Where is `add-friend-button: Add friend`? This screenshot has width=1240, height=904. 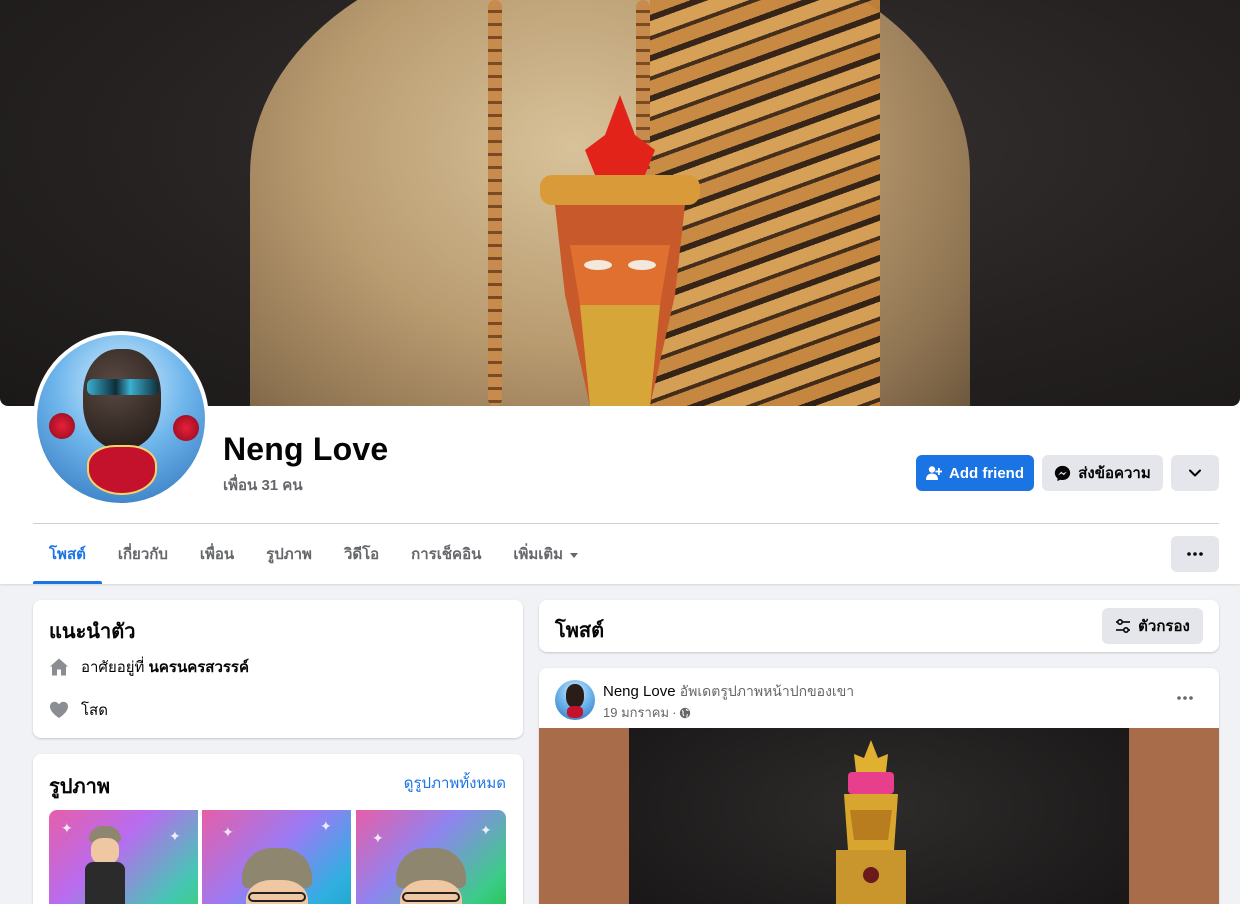
add-friend-button: Add friend is located at coordinates (975, 473).